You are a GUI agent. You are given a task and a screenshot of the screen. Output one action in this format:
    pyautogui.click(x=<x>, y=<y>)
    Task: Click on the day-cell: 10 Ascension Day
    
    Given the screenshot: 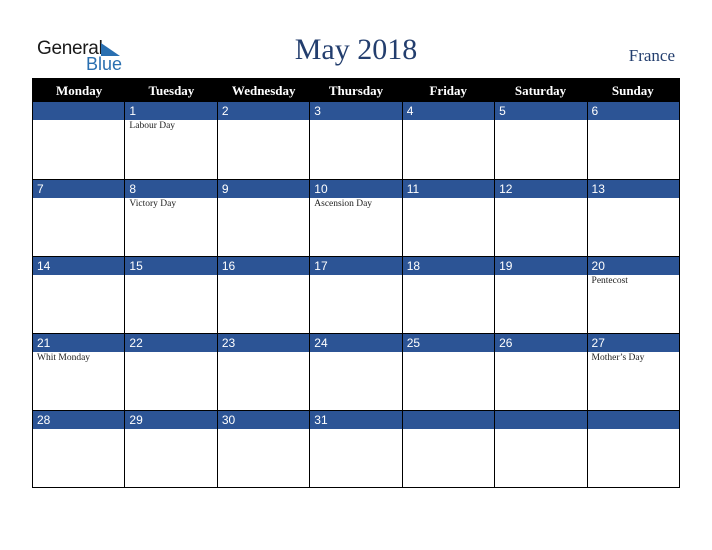 What is the action you would take?
    pyautogui.click(x=355, y=218)
    